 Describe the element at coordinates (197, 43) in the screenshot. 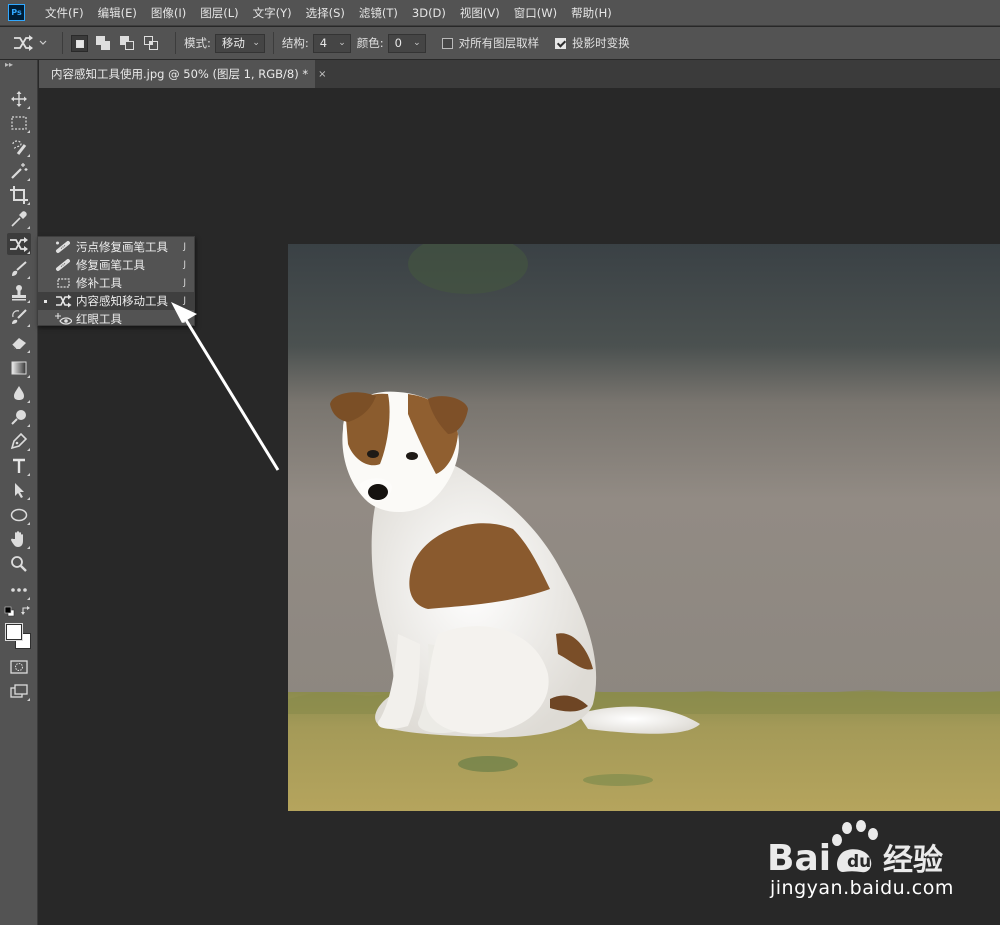

I see `mode-label: 模式:` at that location.